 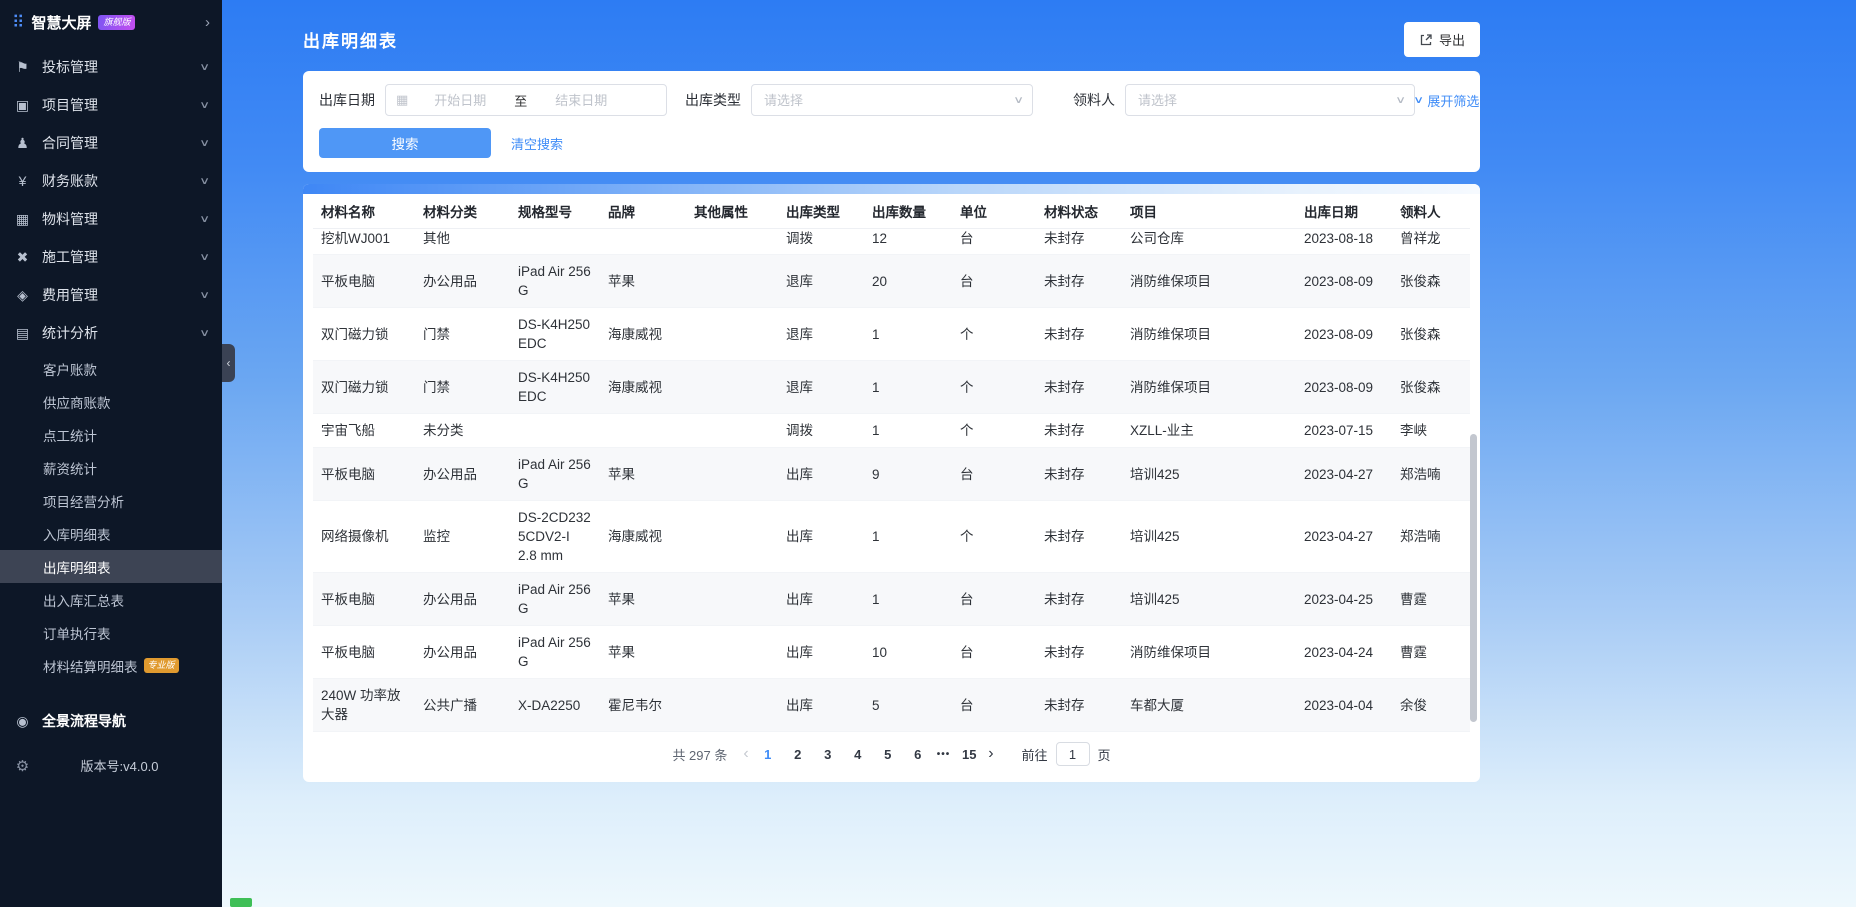 What do you see at coordinates (858, 754) in the screenshot?
I see `page-button: 4` at bounding box center [858, 754].